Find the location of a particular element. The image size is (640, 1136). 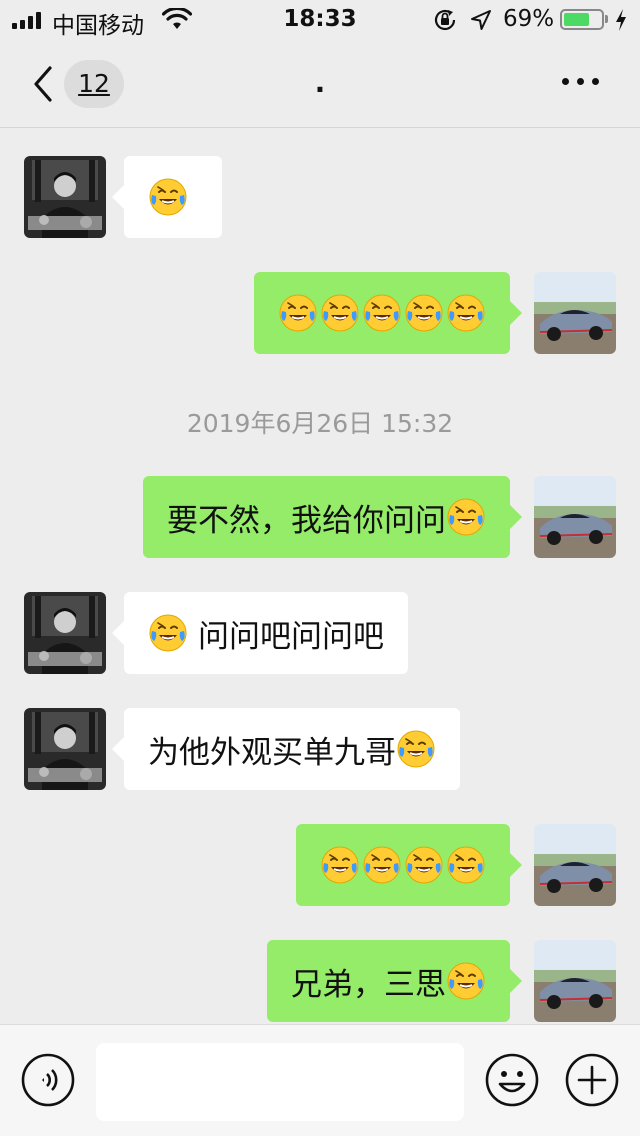

battery-cap is located at coordinates (606, 19).